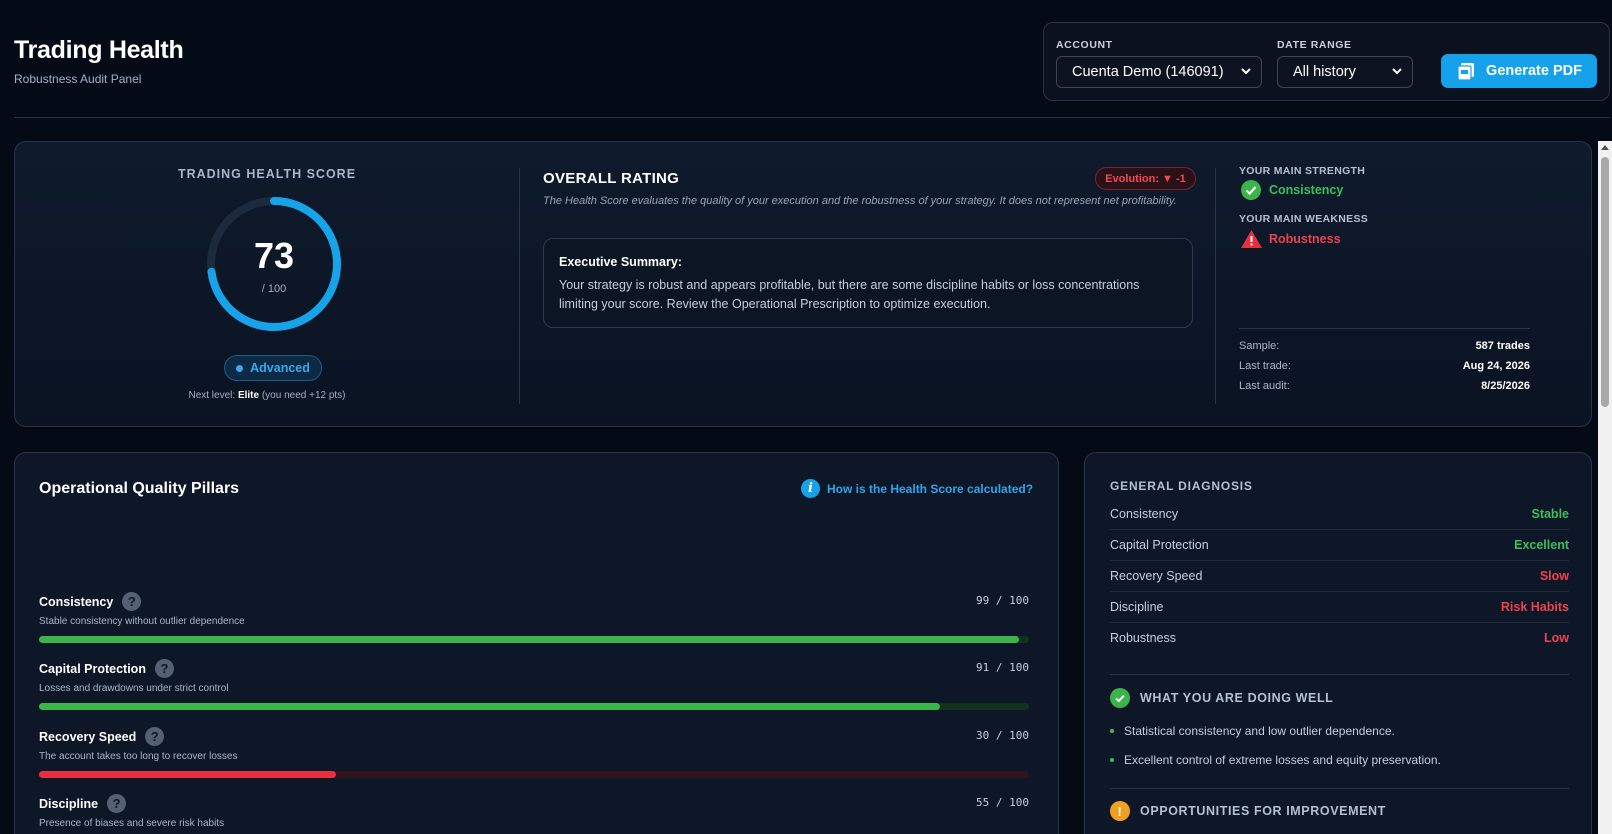 This screenshot has width=1612, height=834. I want to click on sample-label: Sample:, so click(1259, 346).